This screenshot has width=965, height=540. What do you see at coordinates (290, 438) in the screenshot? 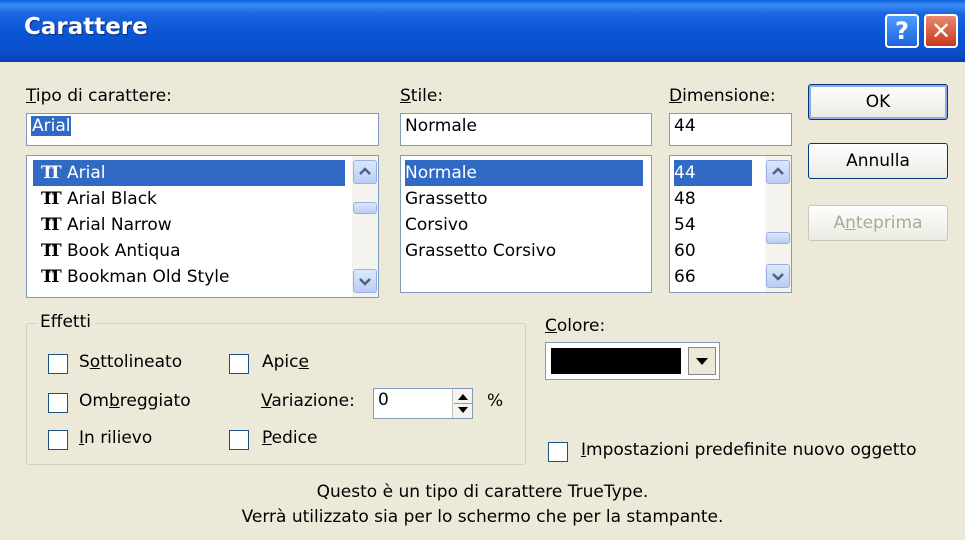
I see `subscript-label: Pedice` at bounding box center [290, 438].